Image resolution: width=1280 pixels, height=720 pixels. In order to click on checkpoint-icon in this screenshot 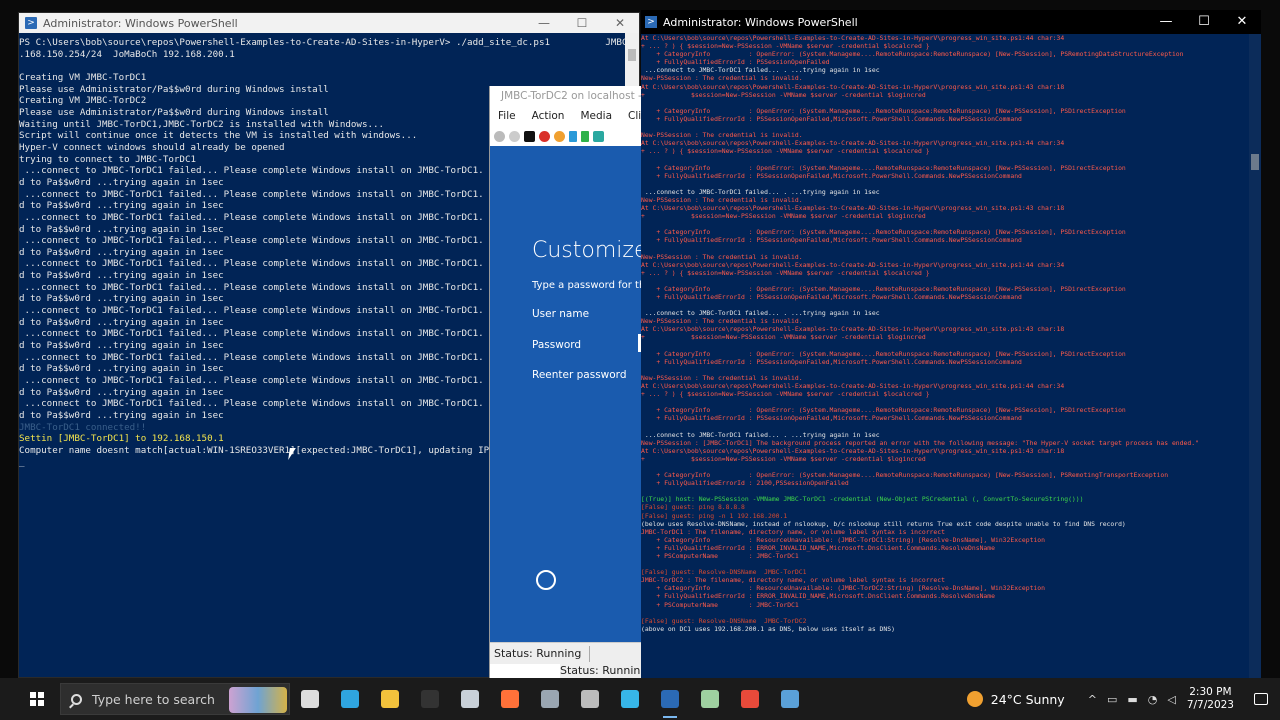, I will do `click(598, 136)`.